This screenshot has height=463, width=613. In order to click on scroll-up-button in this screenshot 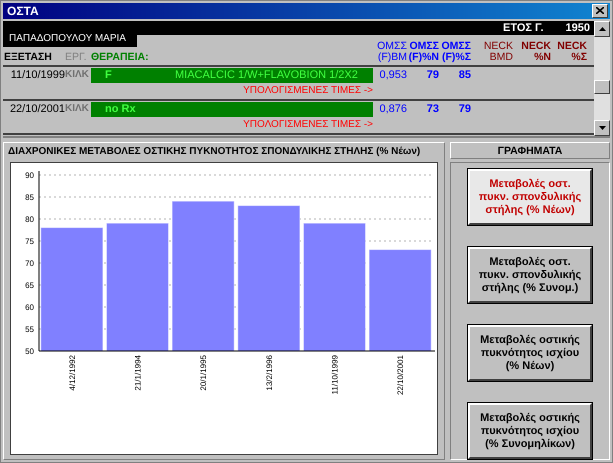, I will do `click(602, 28)`.